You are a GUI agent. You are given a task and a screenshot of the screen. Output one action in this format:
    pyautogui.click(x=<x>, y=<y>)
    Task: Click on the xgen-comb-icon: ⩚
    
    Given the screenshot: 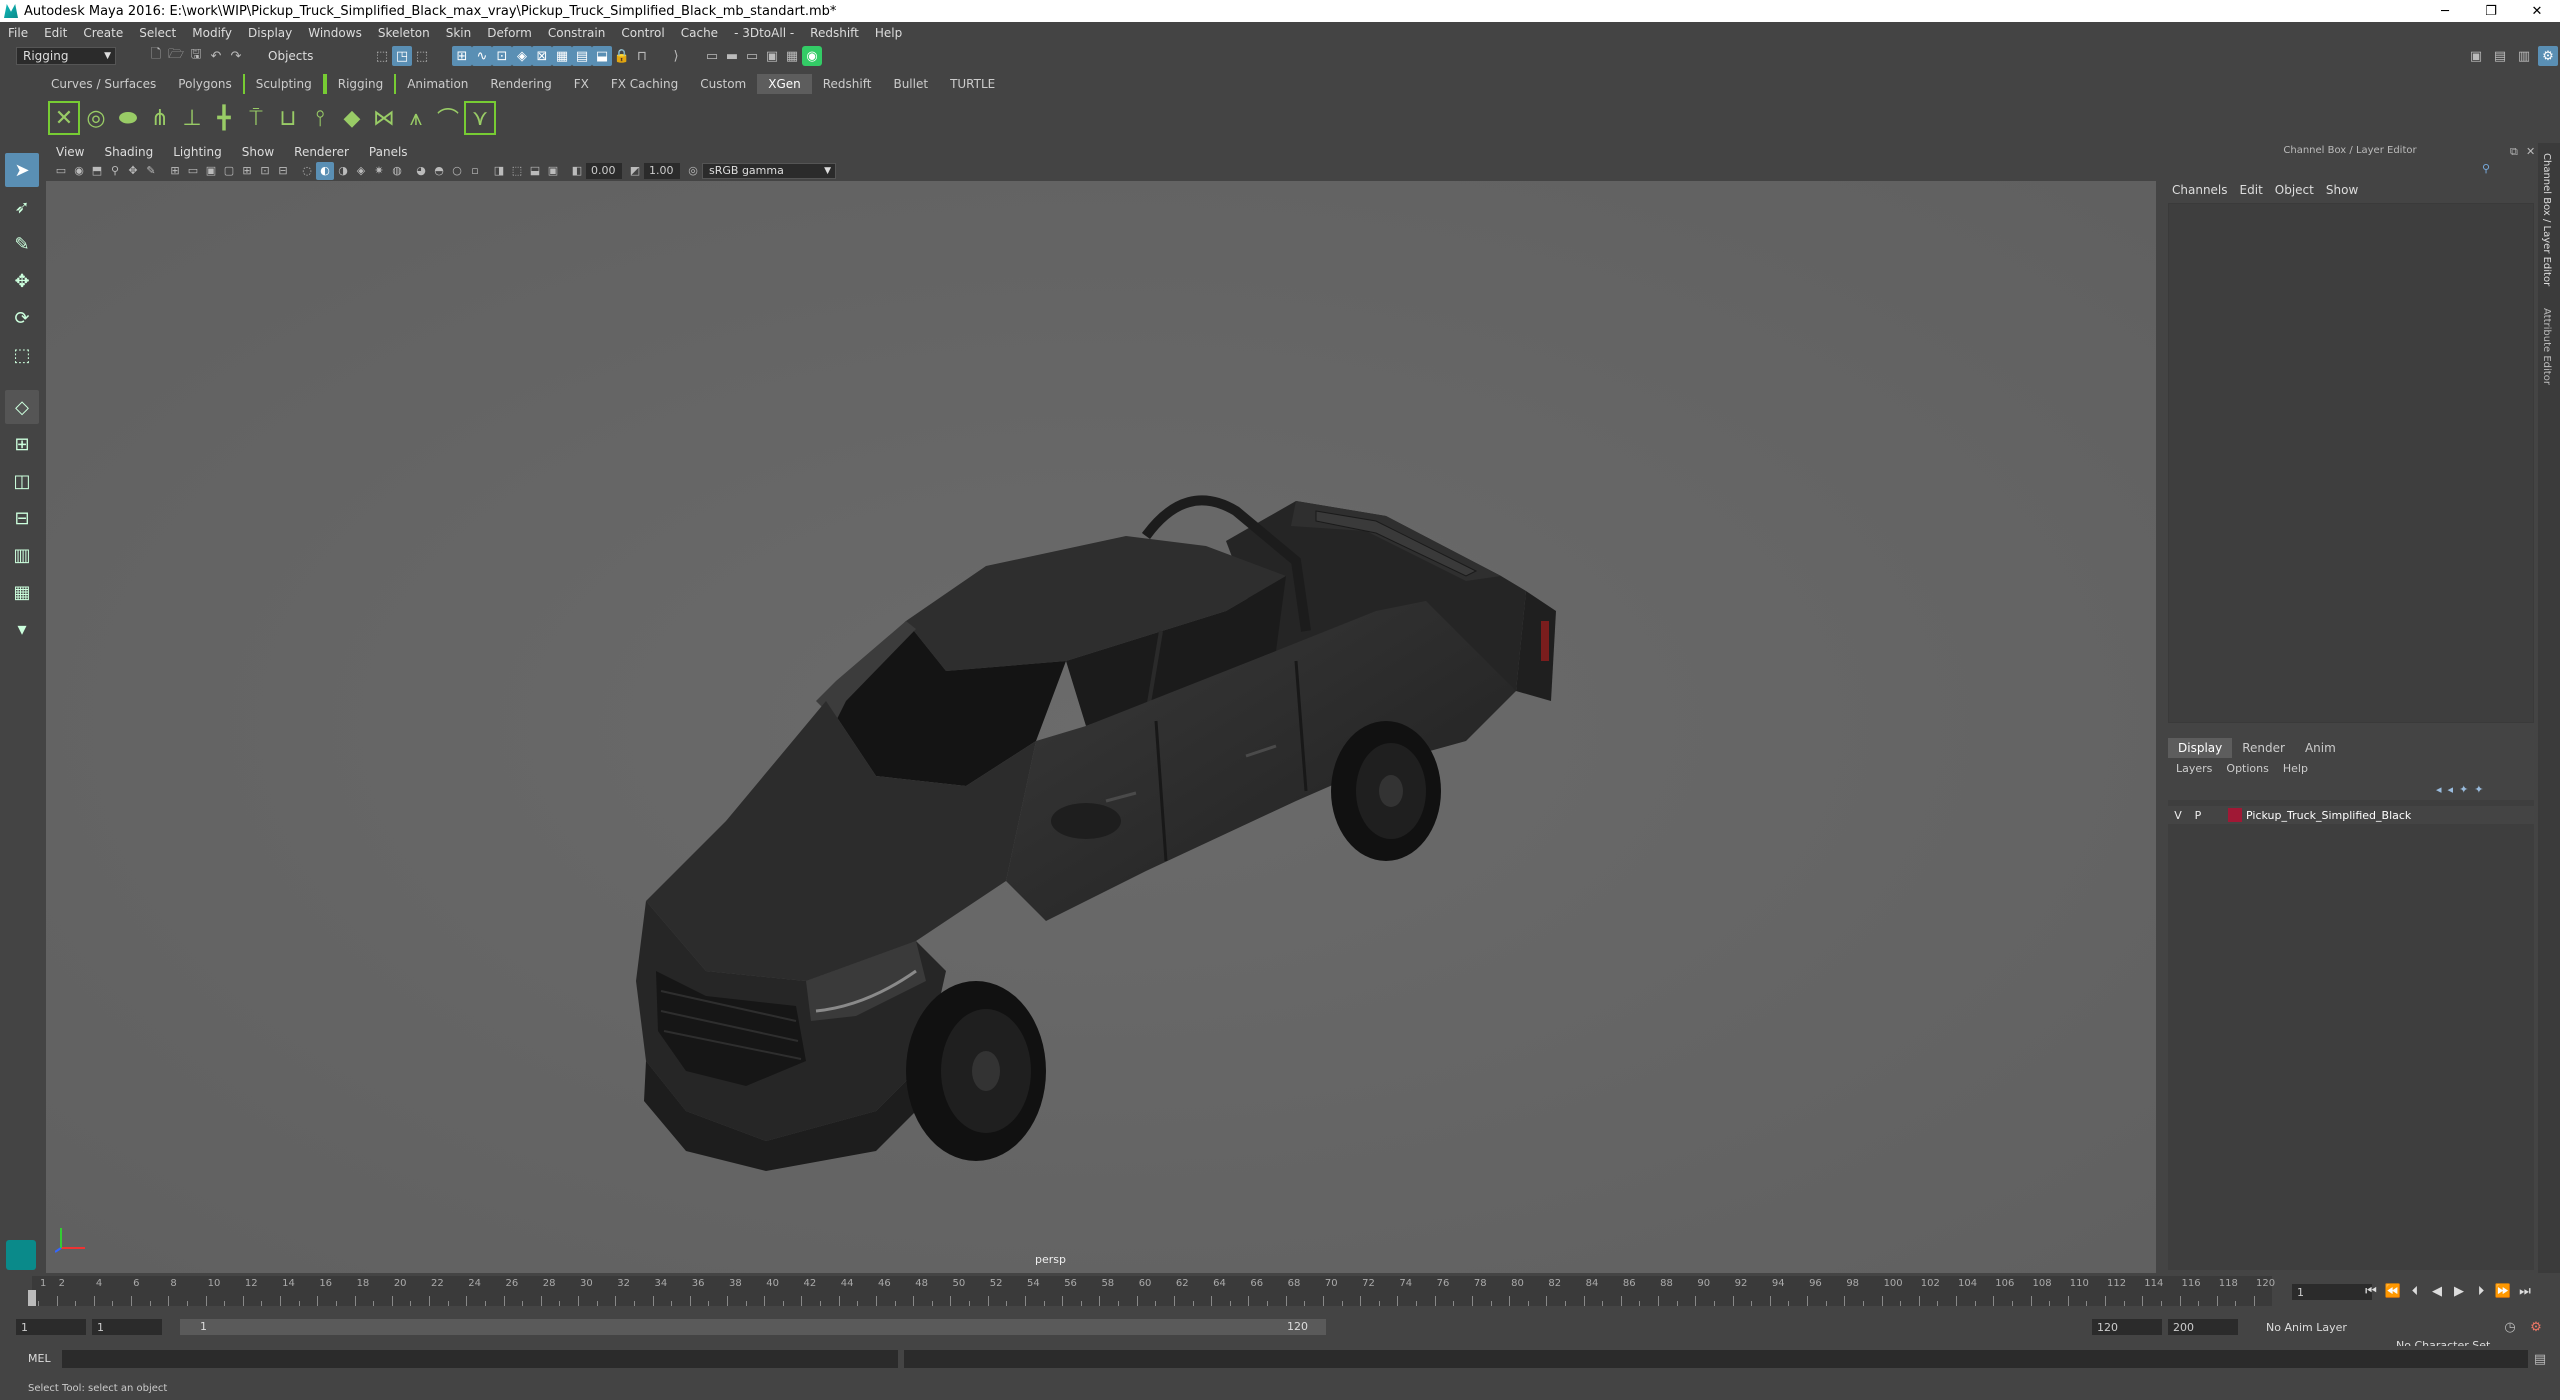 What is the action you would take?
    pyautogui.click(x=416, y=118)
    